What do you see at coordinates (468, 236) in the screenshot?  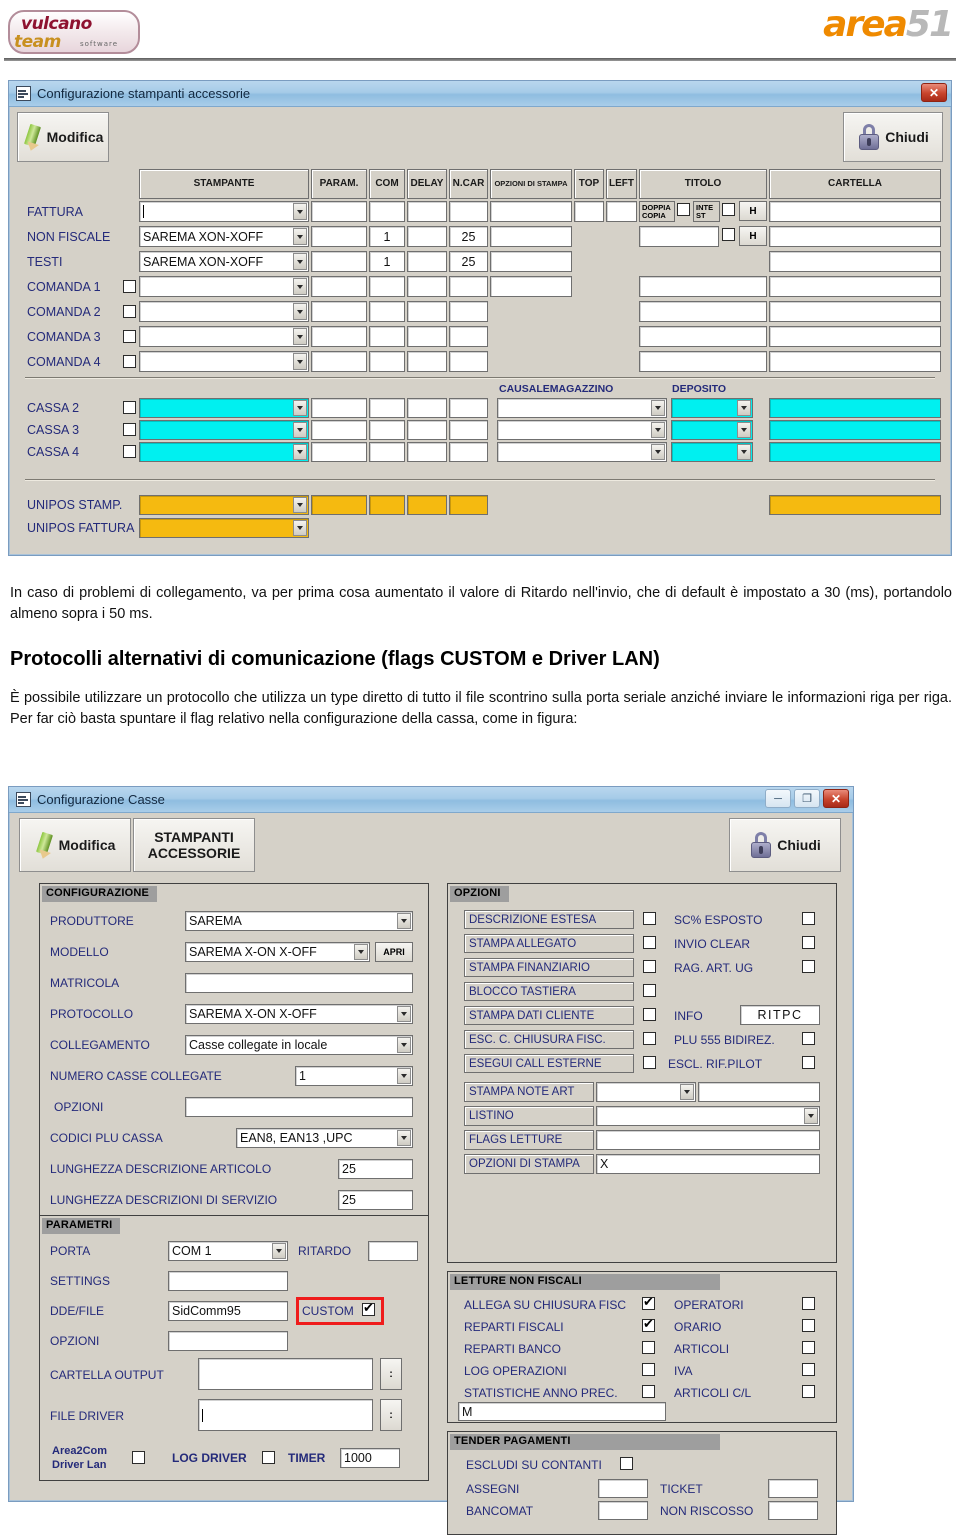 I see `ncar-input-nonfiscale: 25` at bounding box center [468, 236].